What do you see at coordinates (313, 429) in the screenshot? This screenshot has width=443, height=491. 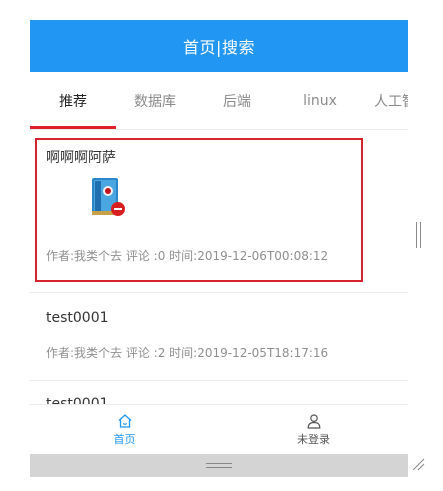 I see `nav-login: 未登录` at bounding box center [313, 429].